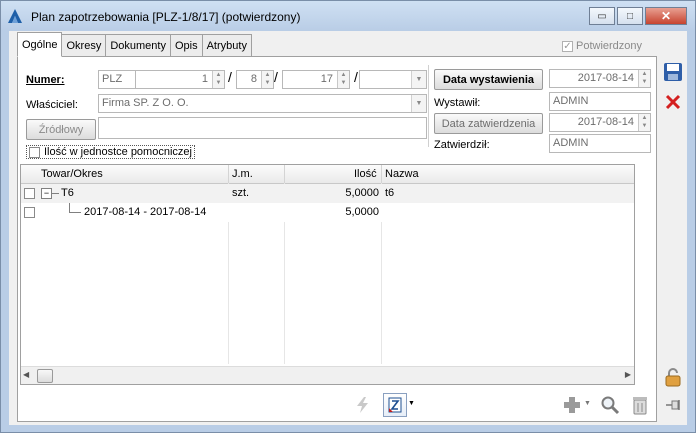  I want to click on approved-by-field: ADMIN, so click(600, 143).